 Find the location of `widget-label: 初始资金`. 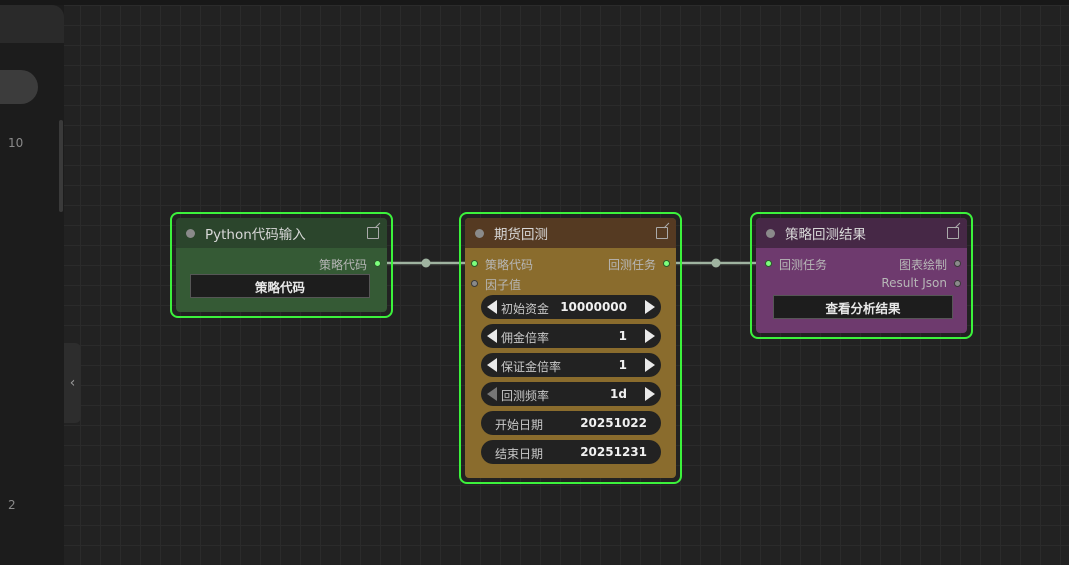

widget-label: 初始资金 is located at coordinates (525, 309).